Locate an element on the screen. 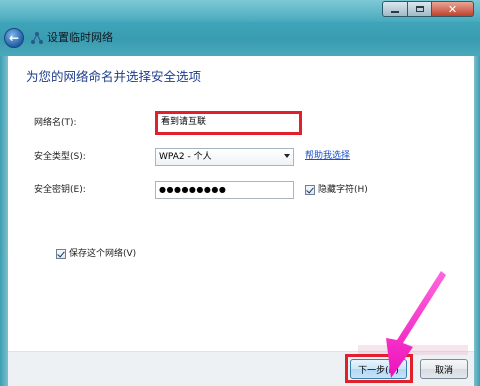 This screenshot has width=480, height=386. hide-characters-label: 隐藏字符(H) is located at coordinates (343, 190).